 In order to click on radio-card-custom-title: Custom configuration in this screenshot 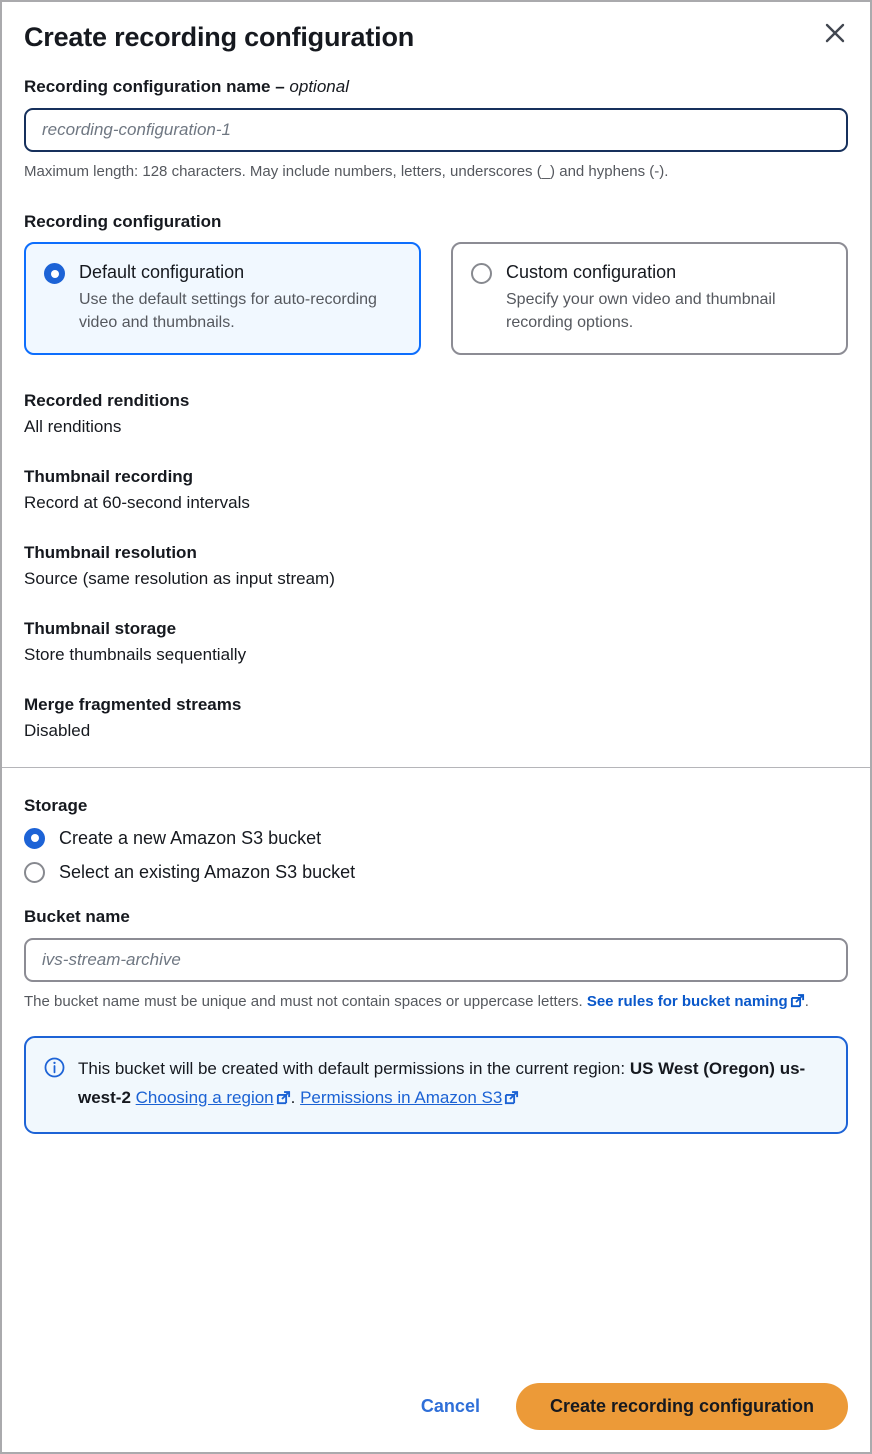, I will do `click(591, 272)`.